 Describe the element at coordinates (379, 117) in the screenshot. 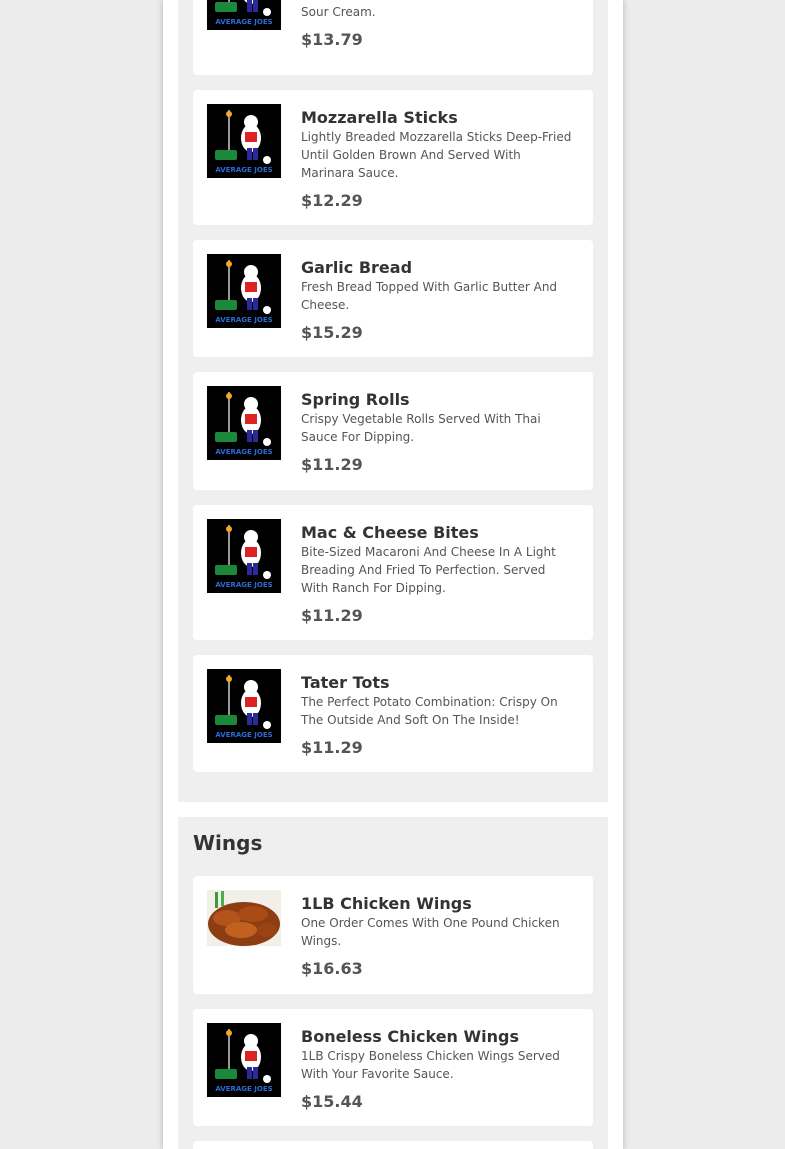

I see `menu-item-name: Mozzarella Sticks` at that location.